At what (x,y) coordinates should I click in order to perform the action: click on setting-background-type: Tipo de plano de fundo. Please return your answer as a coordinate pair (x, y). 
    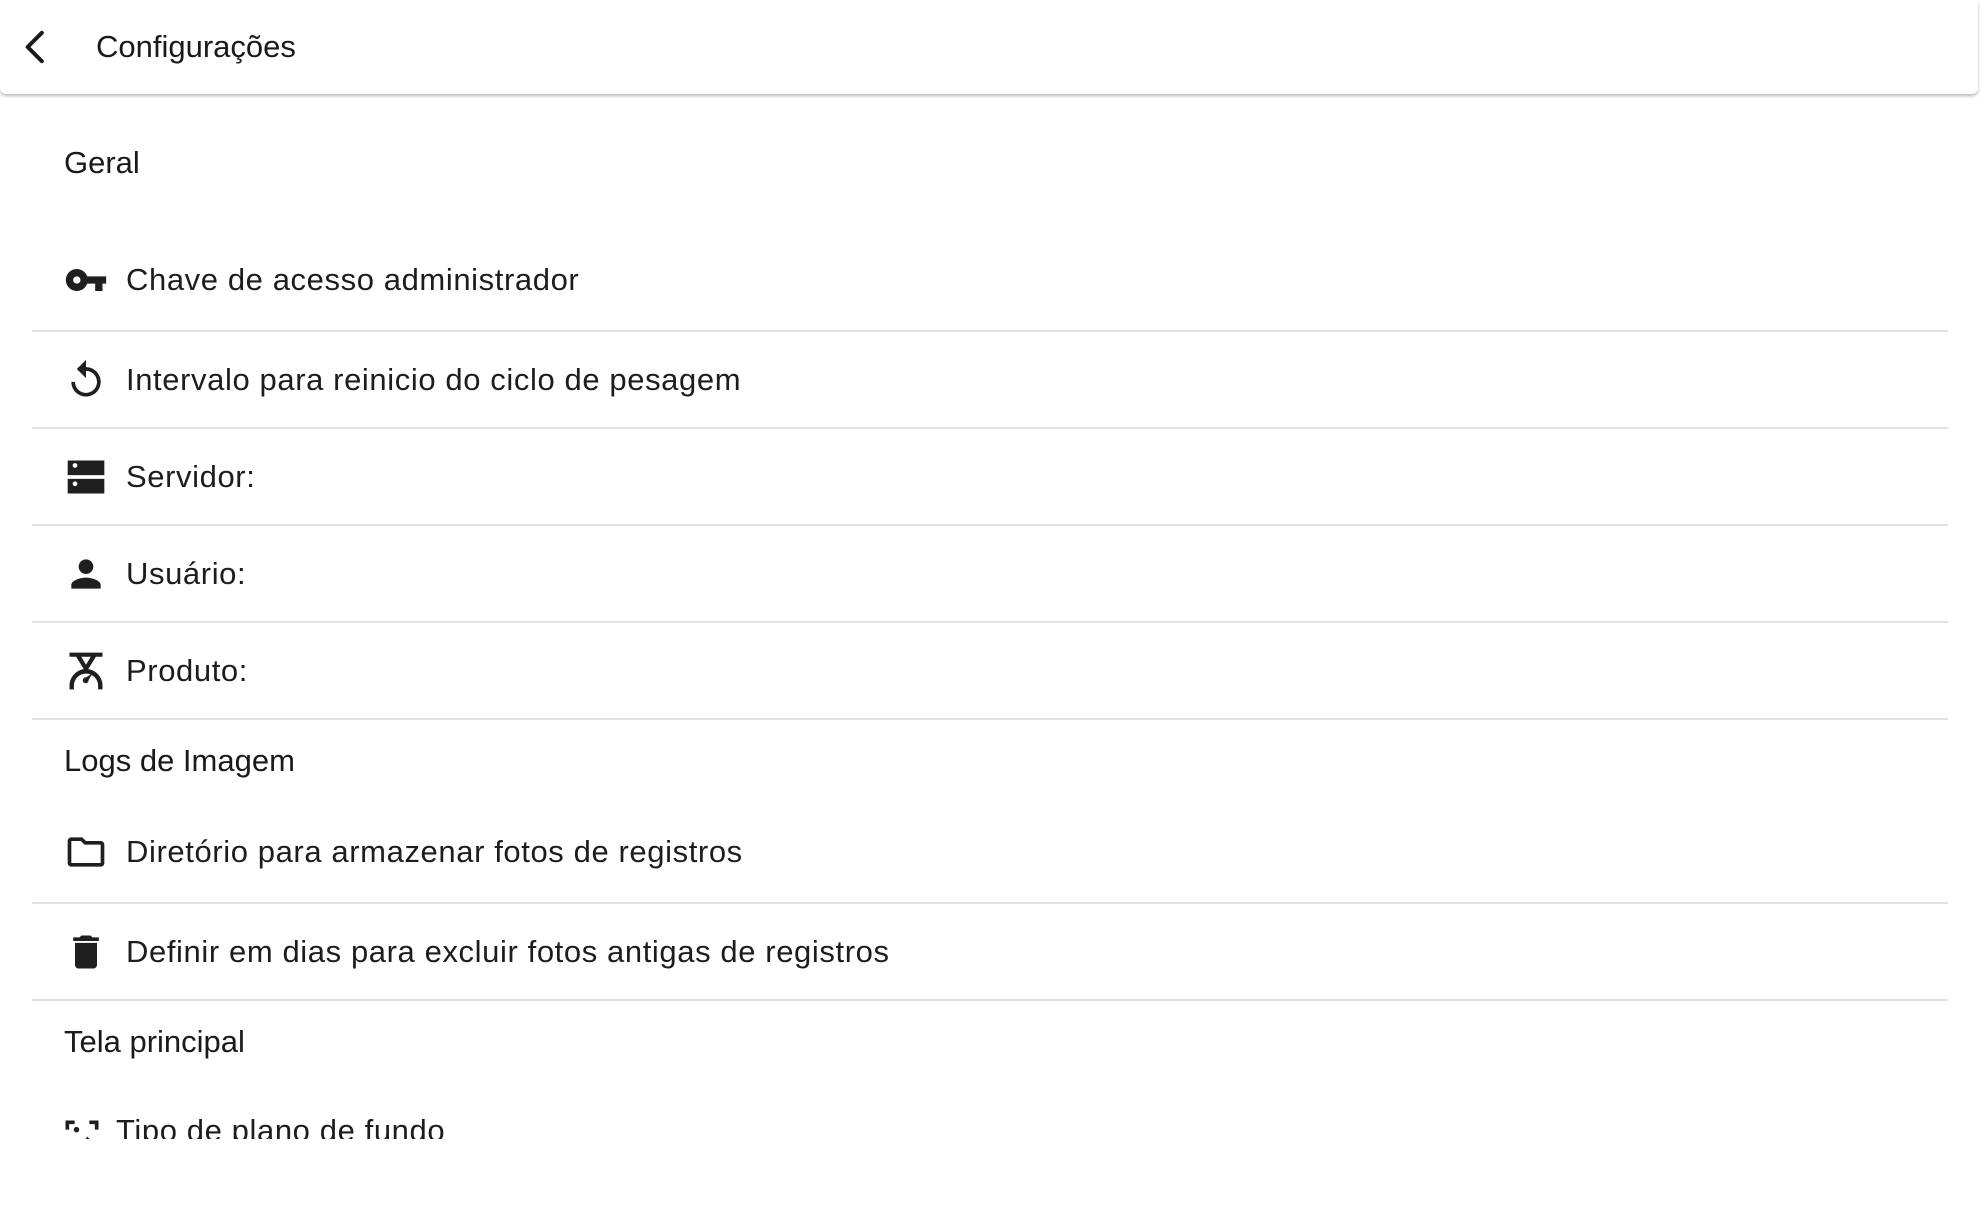
    Looking at the image, I should click on (990, 1111).